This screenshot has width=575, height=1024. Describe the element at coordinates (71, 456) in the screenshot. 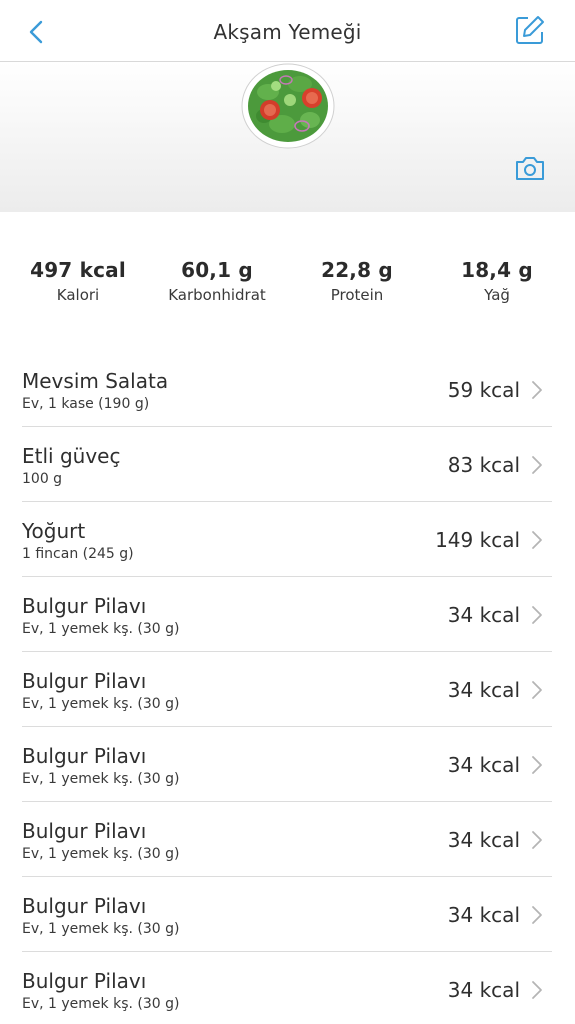

I see `food-name: Etli güveç` at that location.